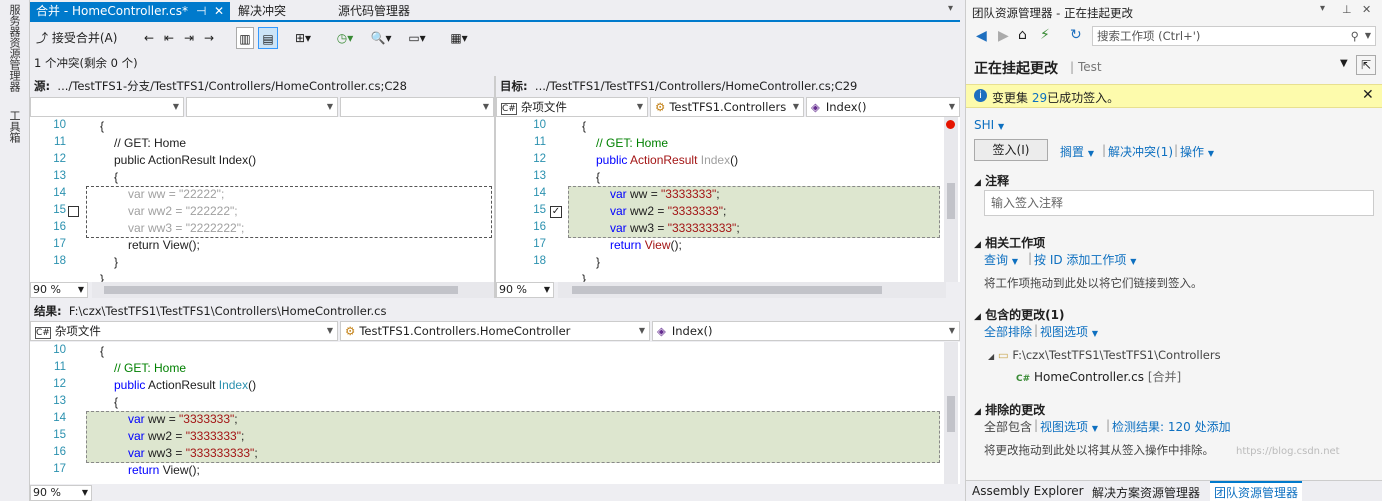 This screenshot has height=501, width=1382. What do you see at coordinates (1140, 151) in the screenshot?
I see `resolve-conflicts-link: 解决冲突(1)` at bounding box center [1140, 151].